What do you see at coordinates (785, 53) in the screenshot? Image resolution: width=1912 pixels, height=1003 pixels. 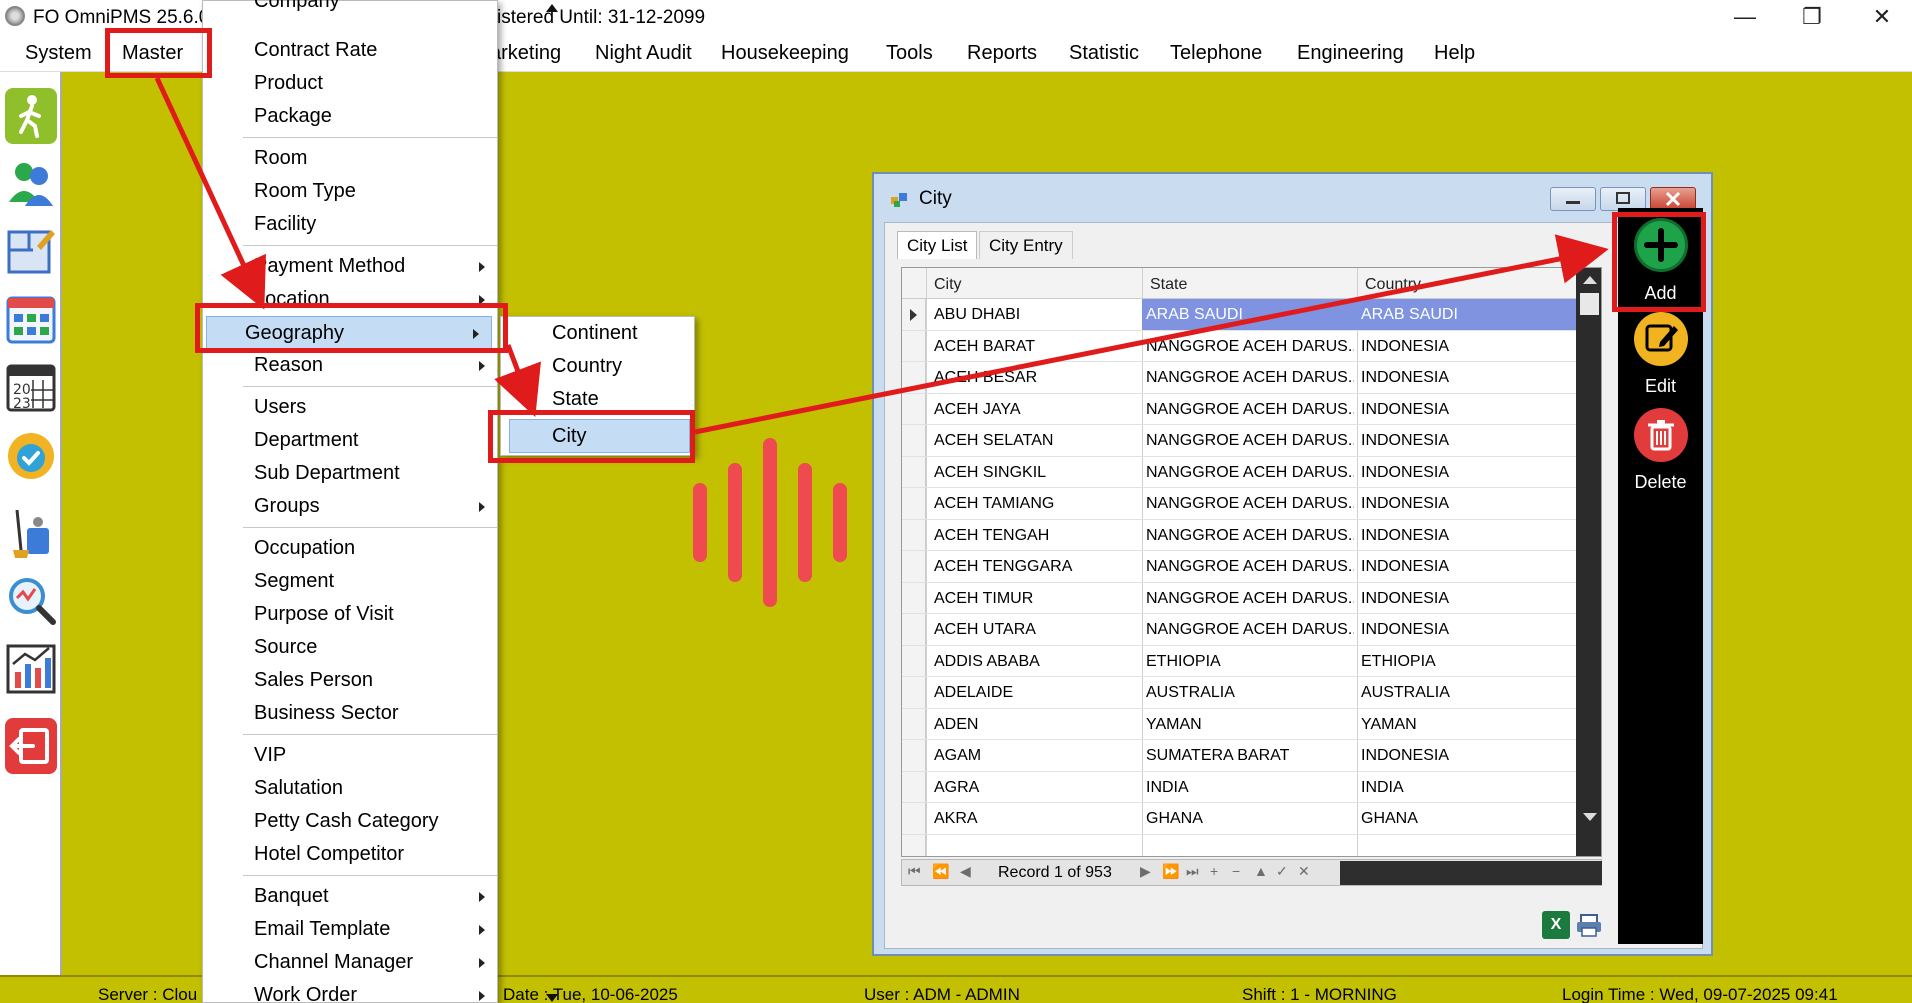 I see `menu-housekeeping: Housekeeping` at bounding box center [785, 53].